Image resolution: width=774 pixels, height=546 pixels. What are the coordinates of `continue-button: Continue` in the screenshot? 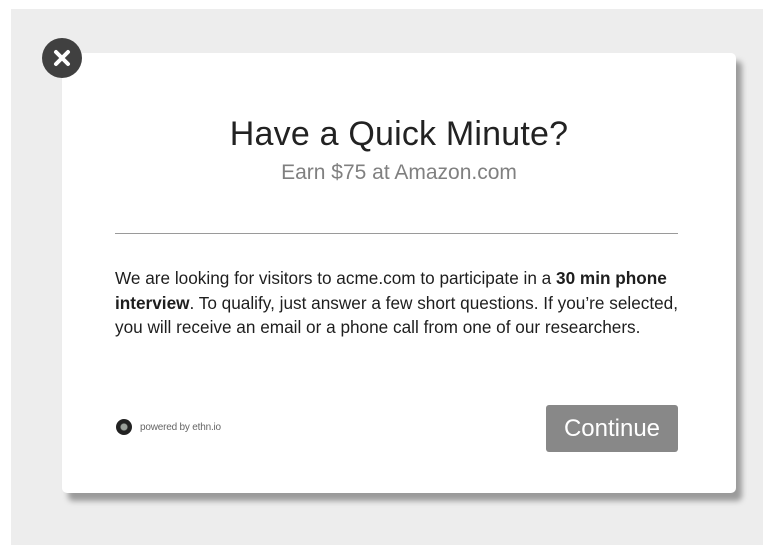 It's located at (612, 428).